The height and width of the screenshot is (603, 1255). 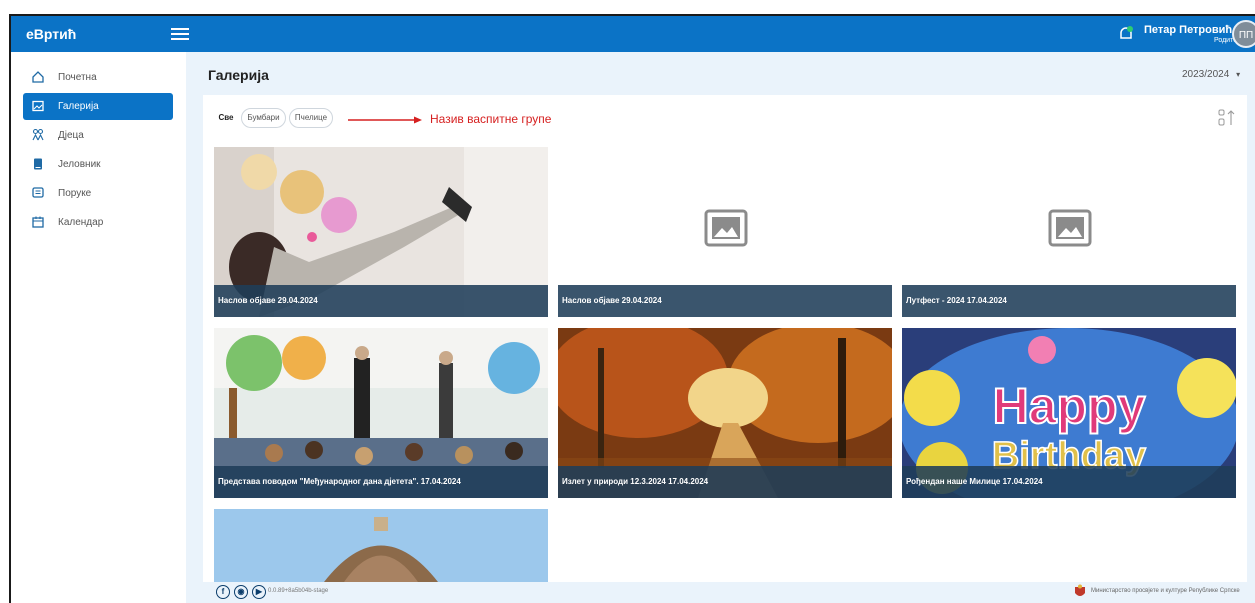 I want to click on coat-of-arms-icon, so click(x=1080, y=590).